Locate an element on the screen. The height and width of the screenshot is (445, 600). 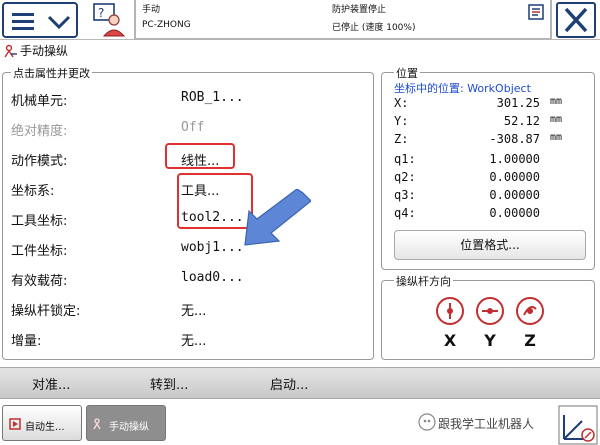
position-row: q3: 0.00000 is located at coordinates (489, 196).